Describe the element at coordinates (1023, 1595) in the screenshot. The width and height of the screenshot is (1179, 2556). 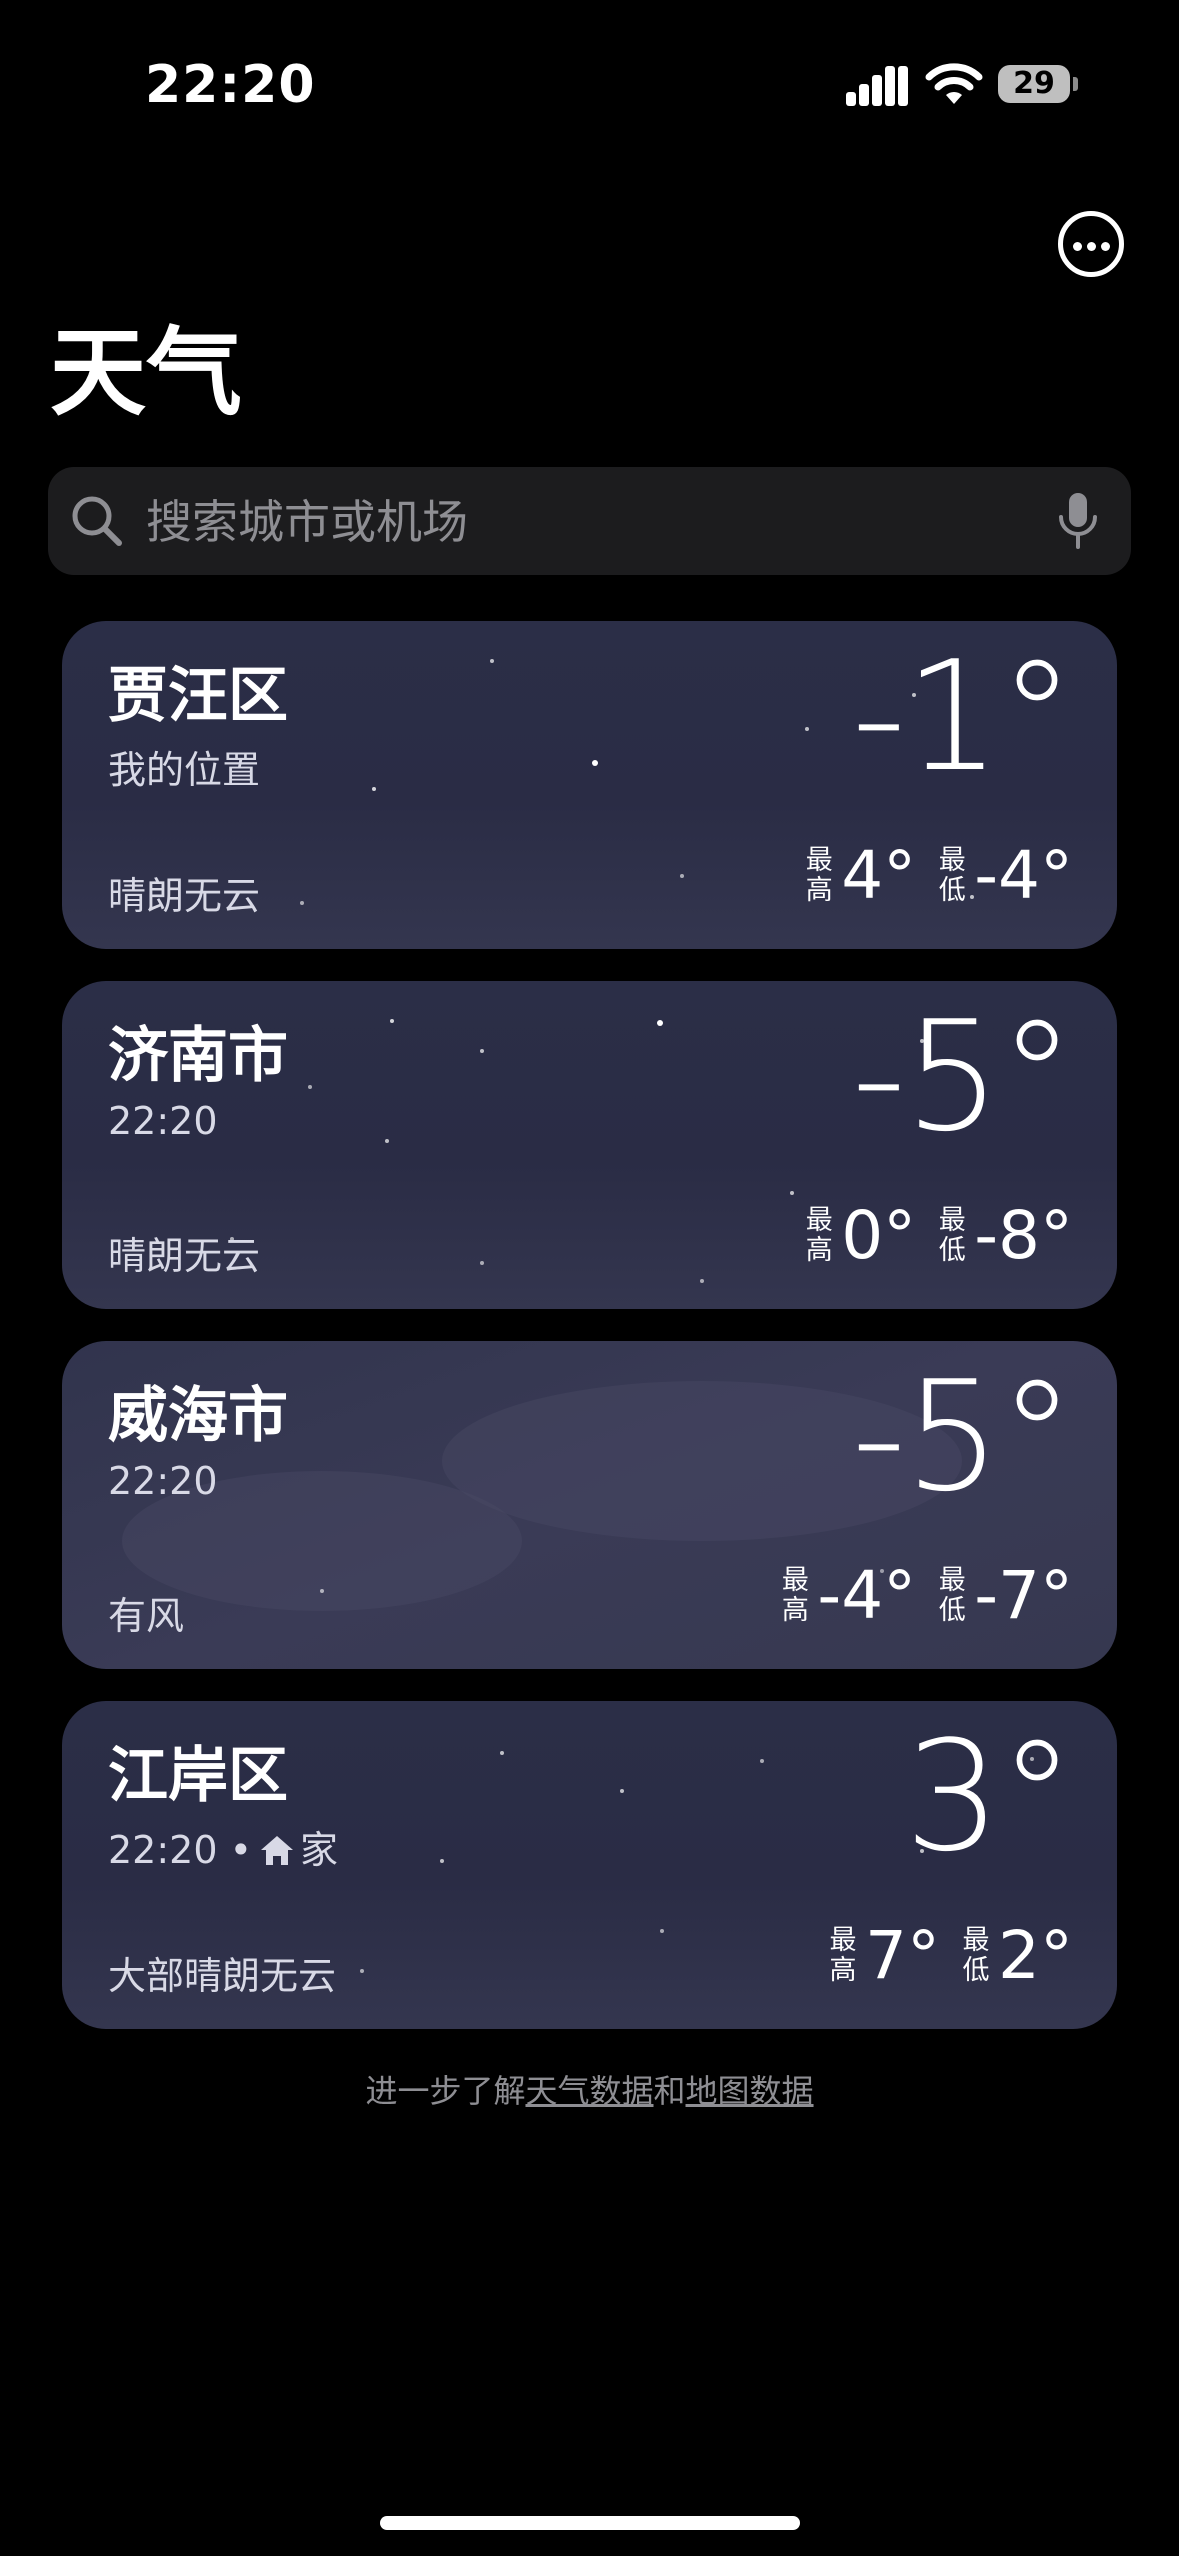
I see `low-temperature: -7°` at that location.